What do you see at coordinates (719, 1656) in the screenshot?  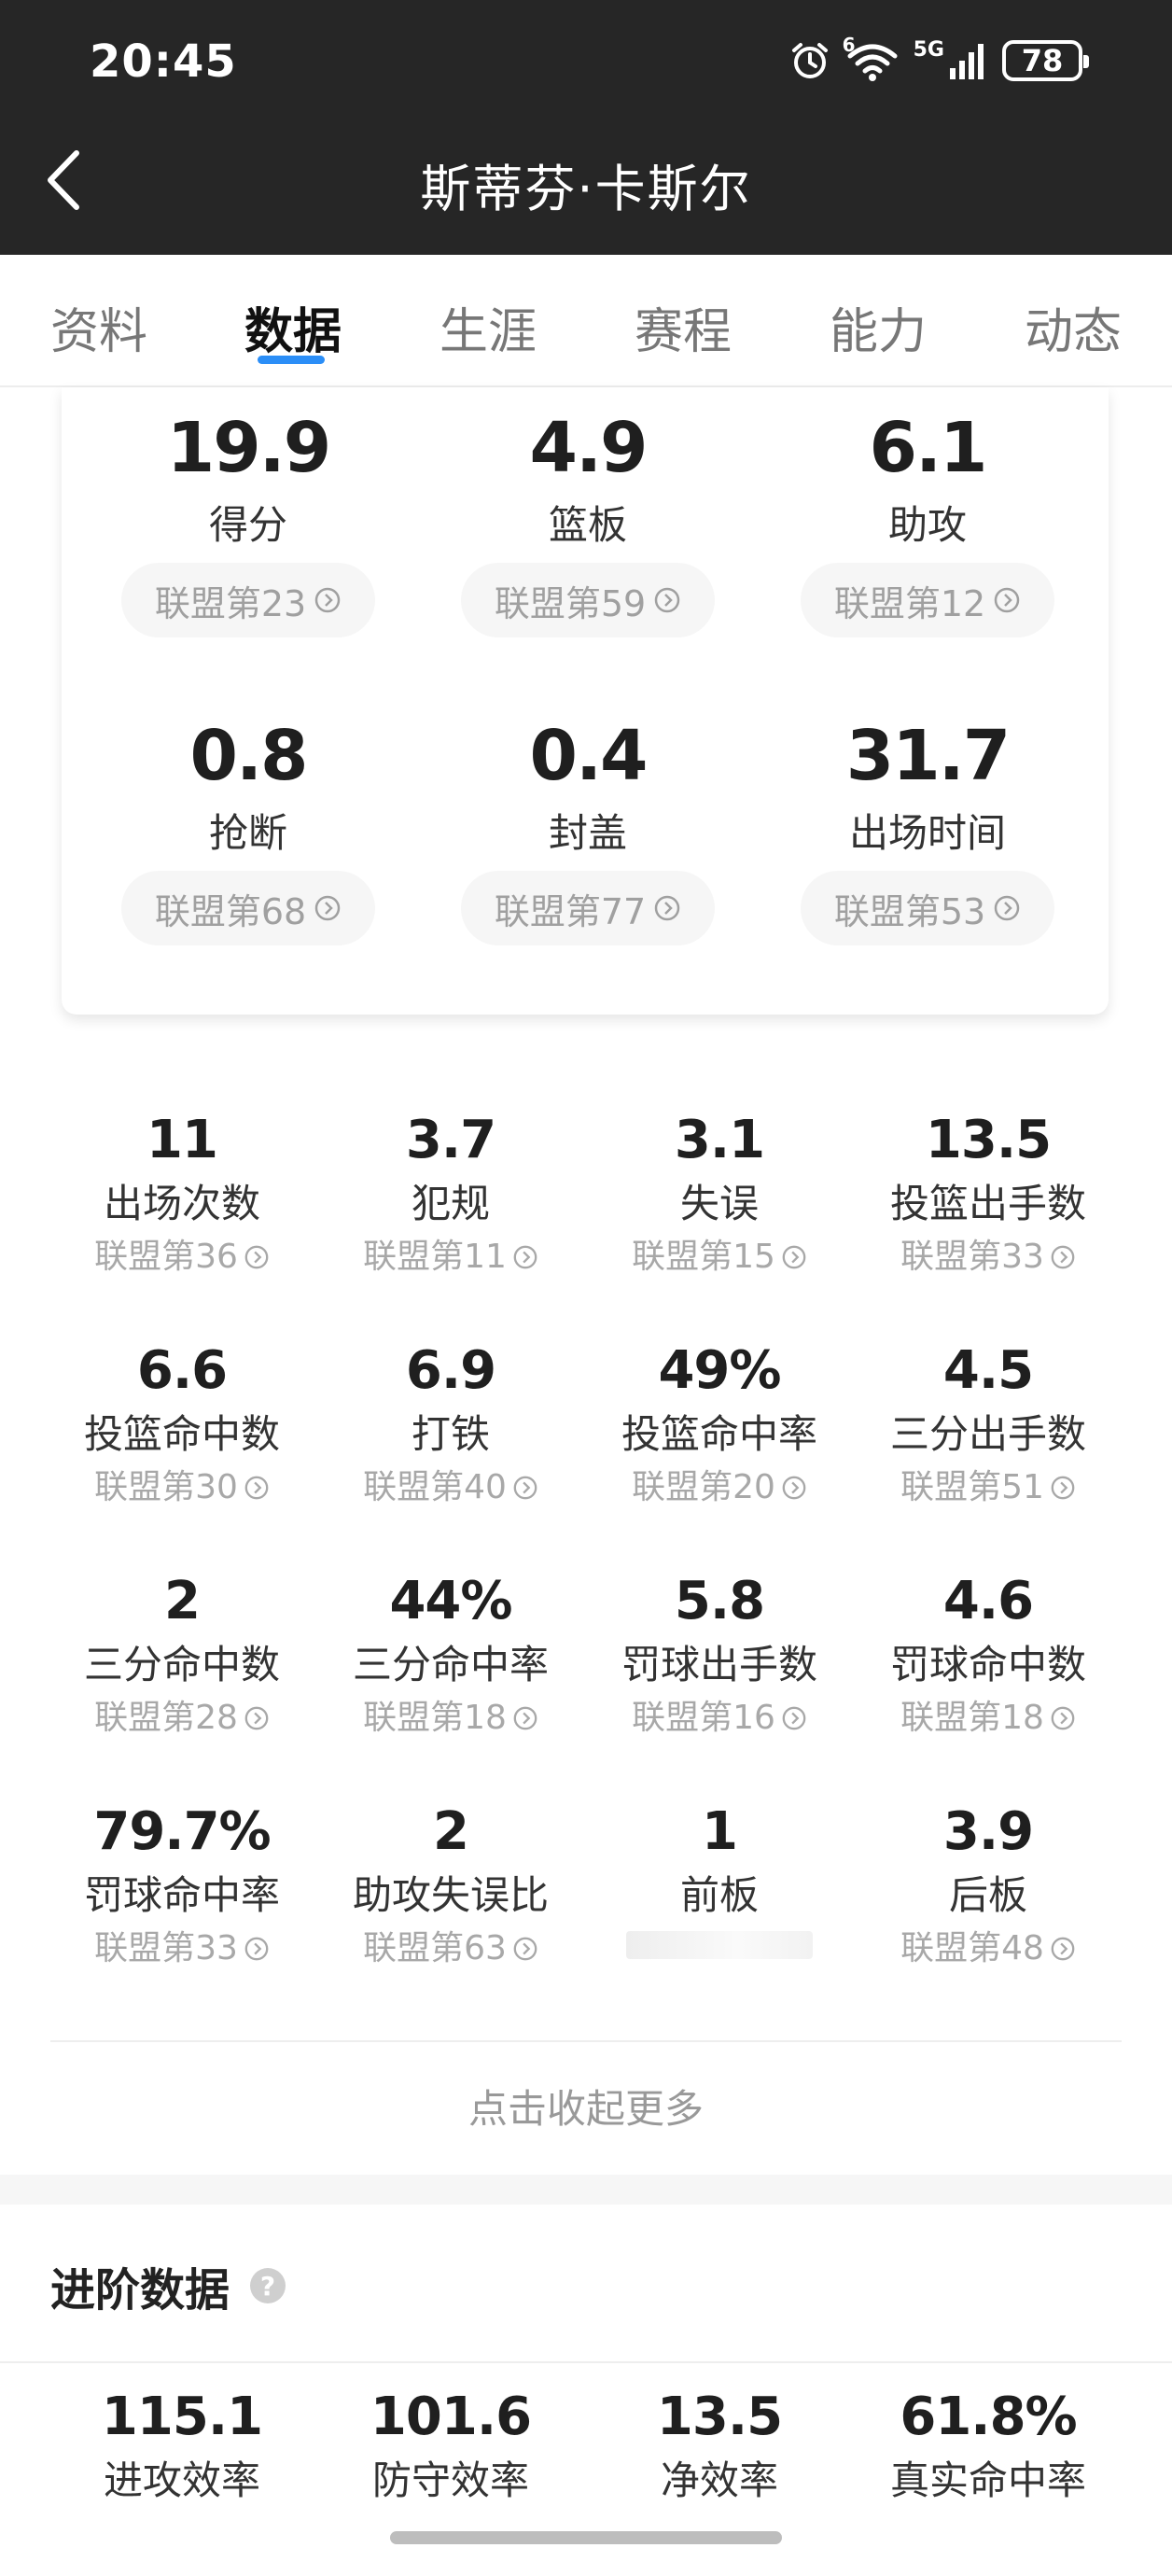 I see `stat-item: 5.8 罚球出手数 联盟第16` at bounding box center [719, 1656].